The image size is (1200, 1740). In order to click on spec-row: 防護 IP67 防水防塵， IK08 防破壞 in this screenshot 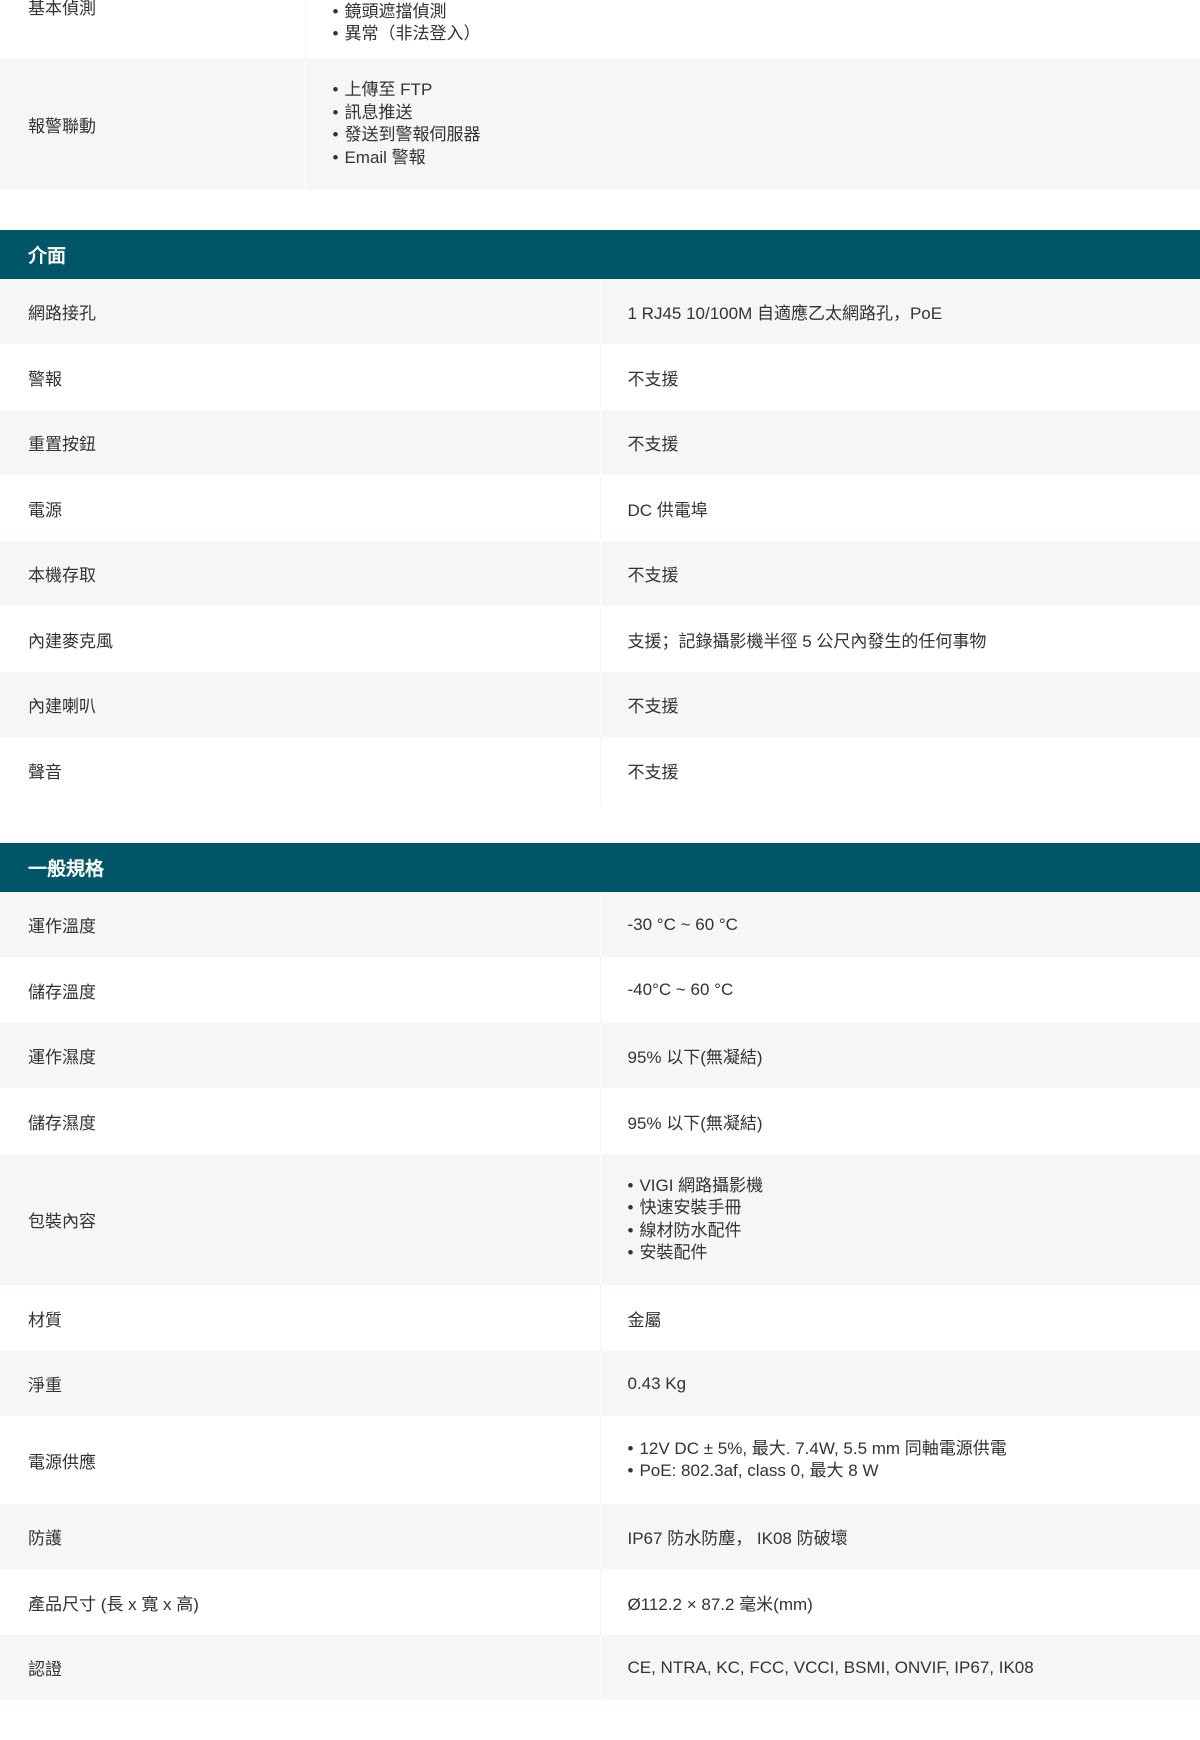, I will do `click(600, 1536)`.